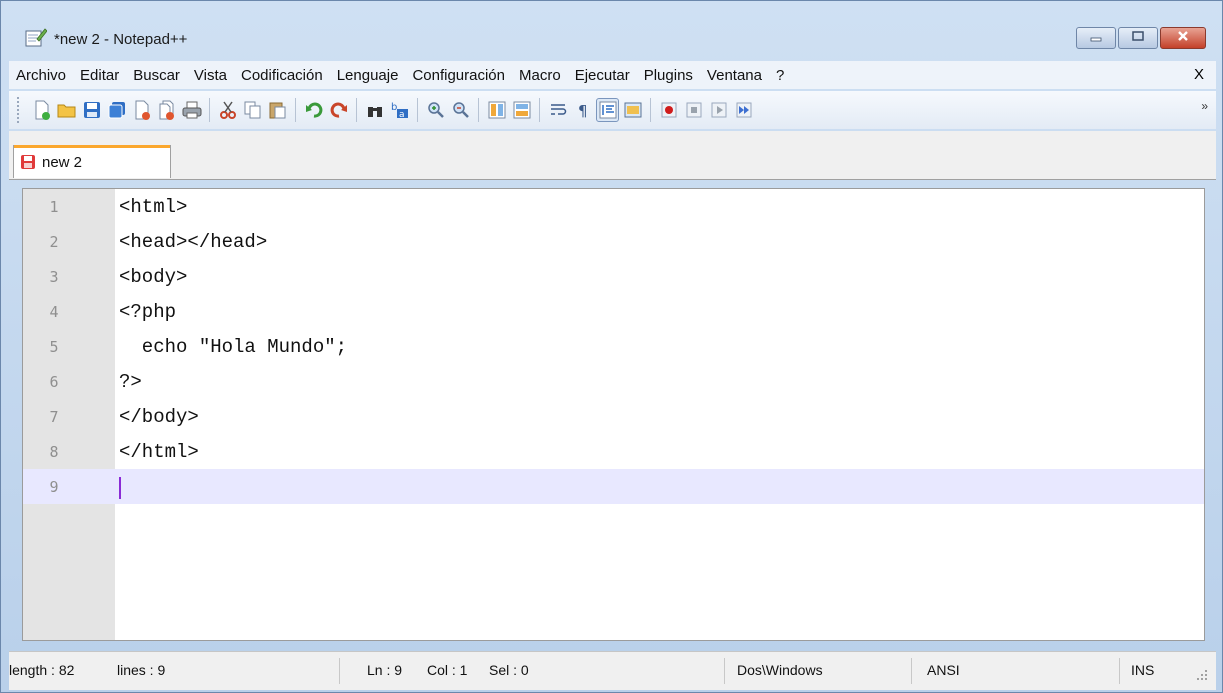 The height and width of the screenshot is (693, 1223). What do you see at coordinates (99, 75) in the screenshot?
I see `menu-editar: Editar` at bounding box center [99, 75].